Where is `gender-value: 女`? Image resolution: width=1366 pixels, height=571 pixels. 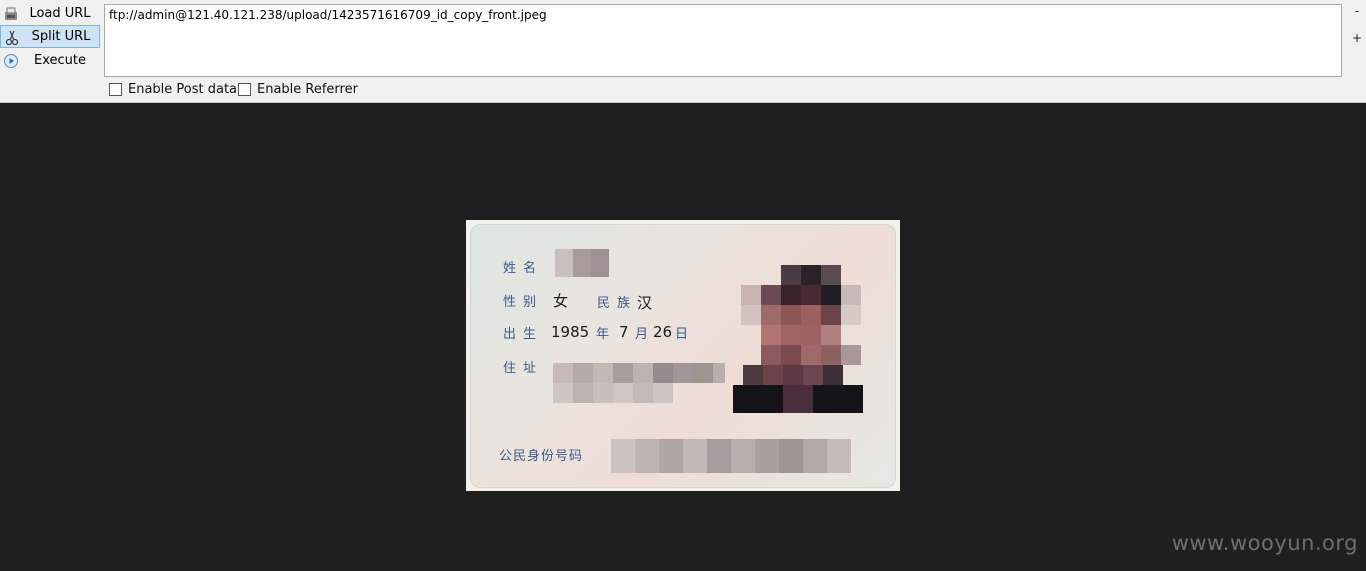 gender-value: 女 is located at coordinates (561, 301).